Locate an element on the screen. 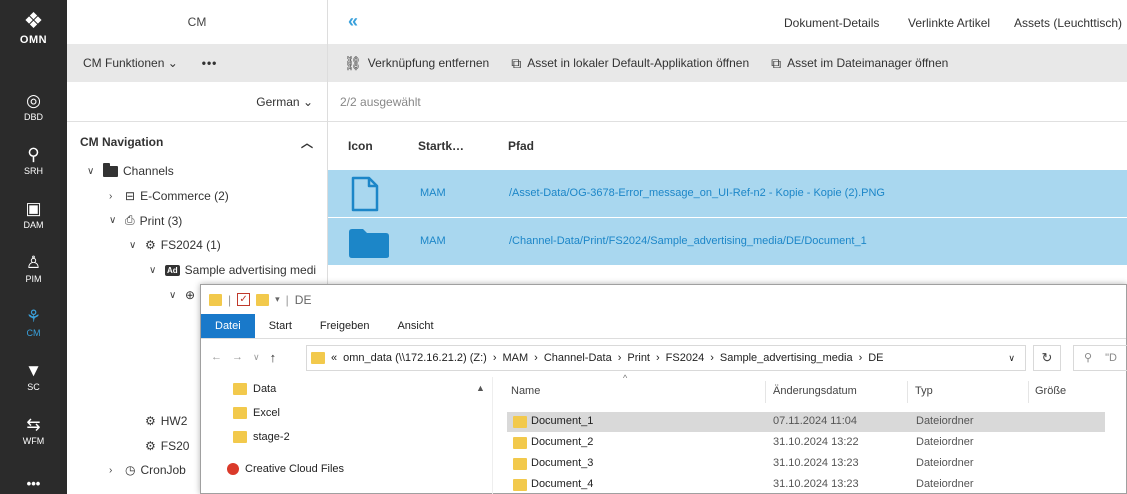 This screenshot has height=494, width=1127. column-header-icon: Icon is located at coordinates (360, 146).